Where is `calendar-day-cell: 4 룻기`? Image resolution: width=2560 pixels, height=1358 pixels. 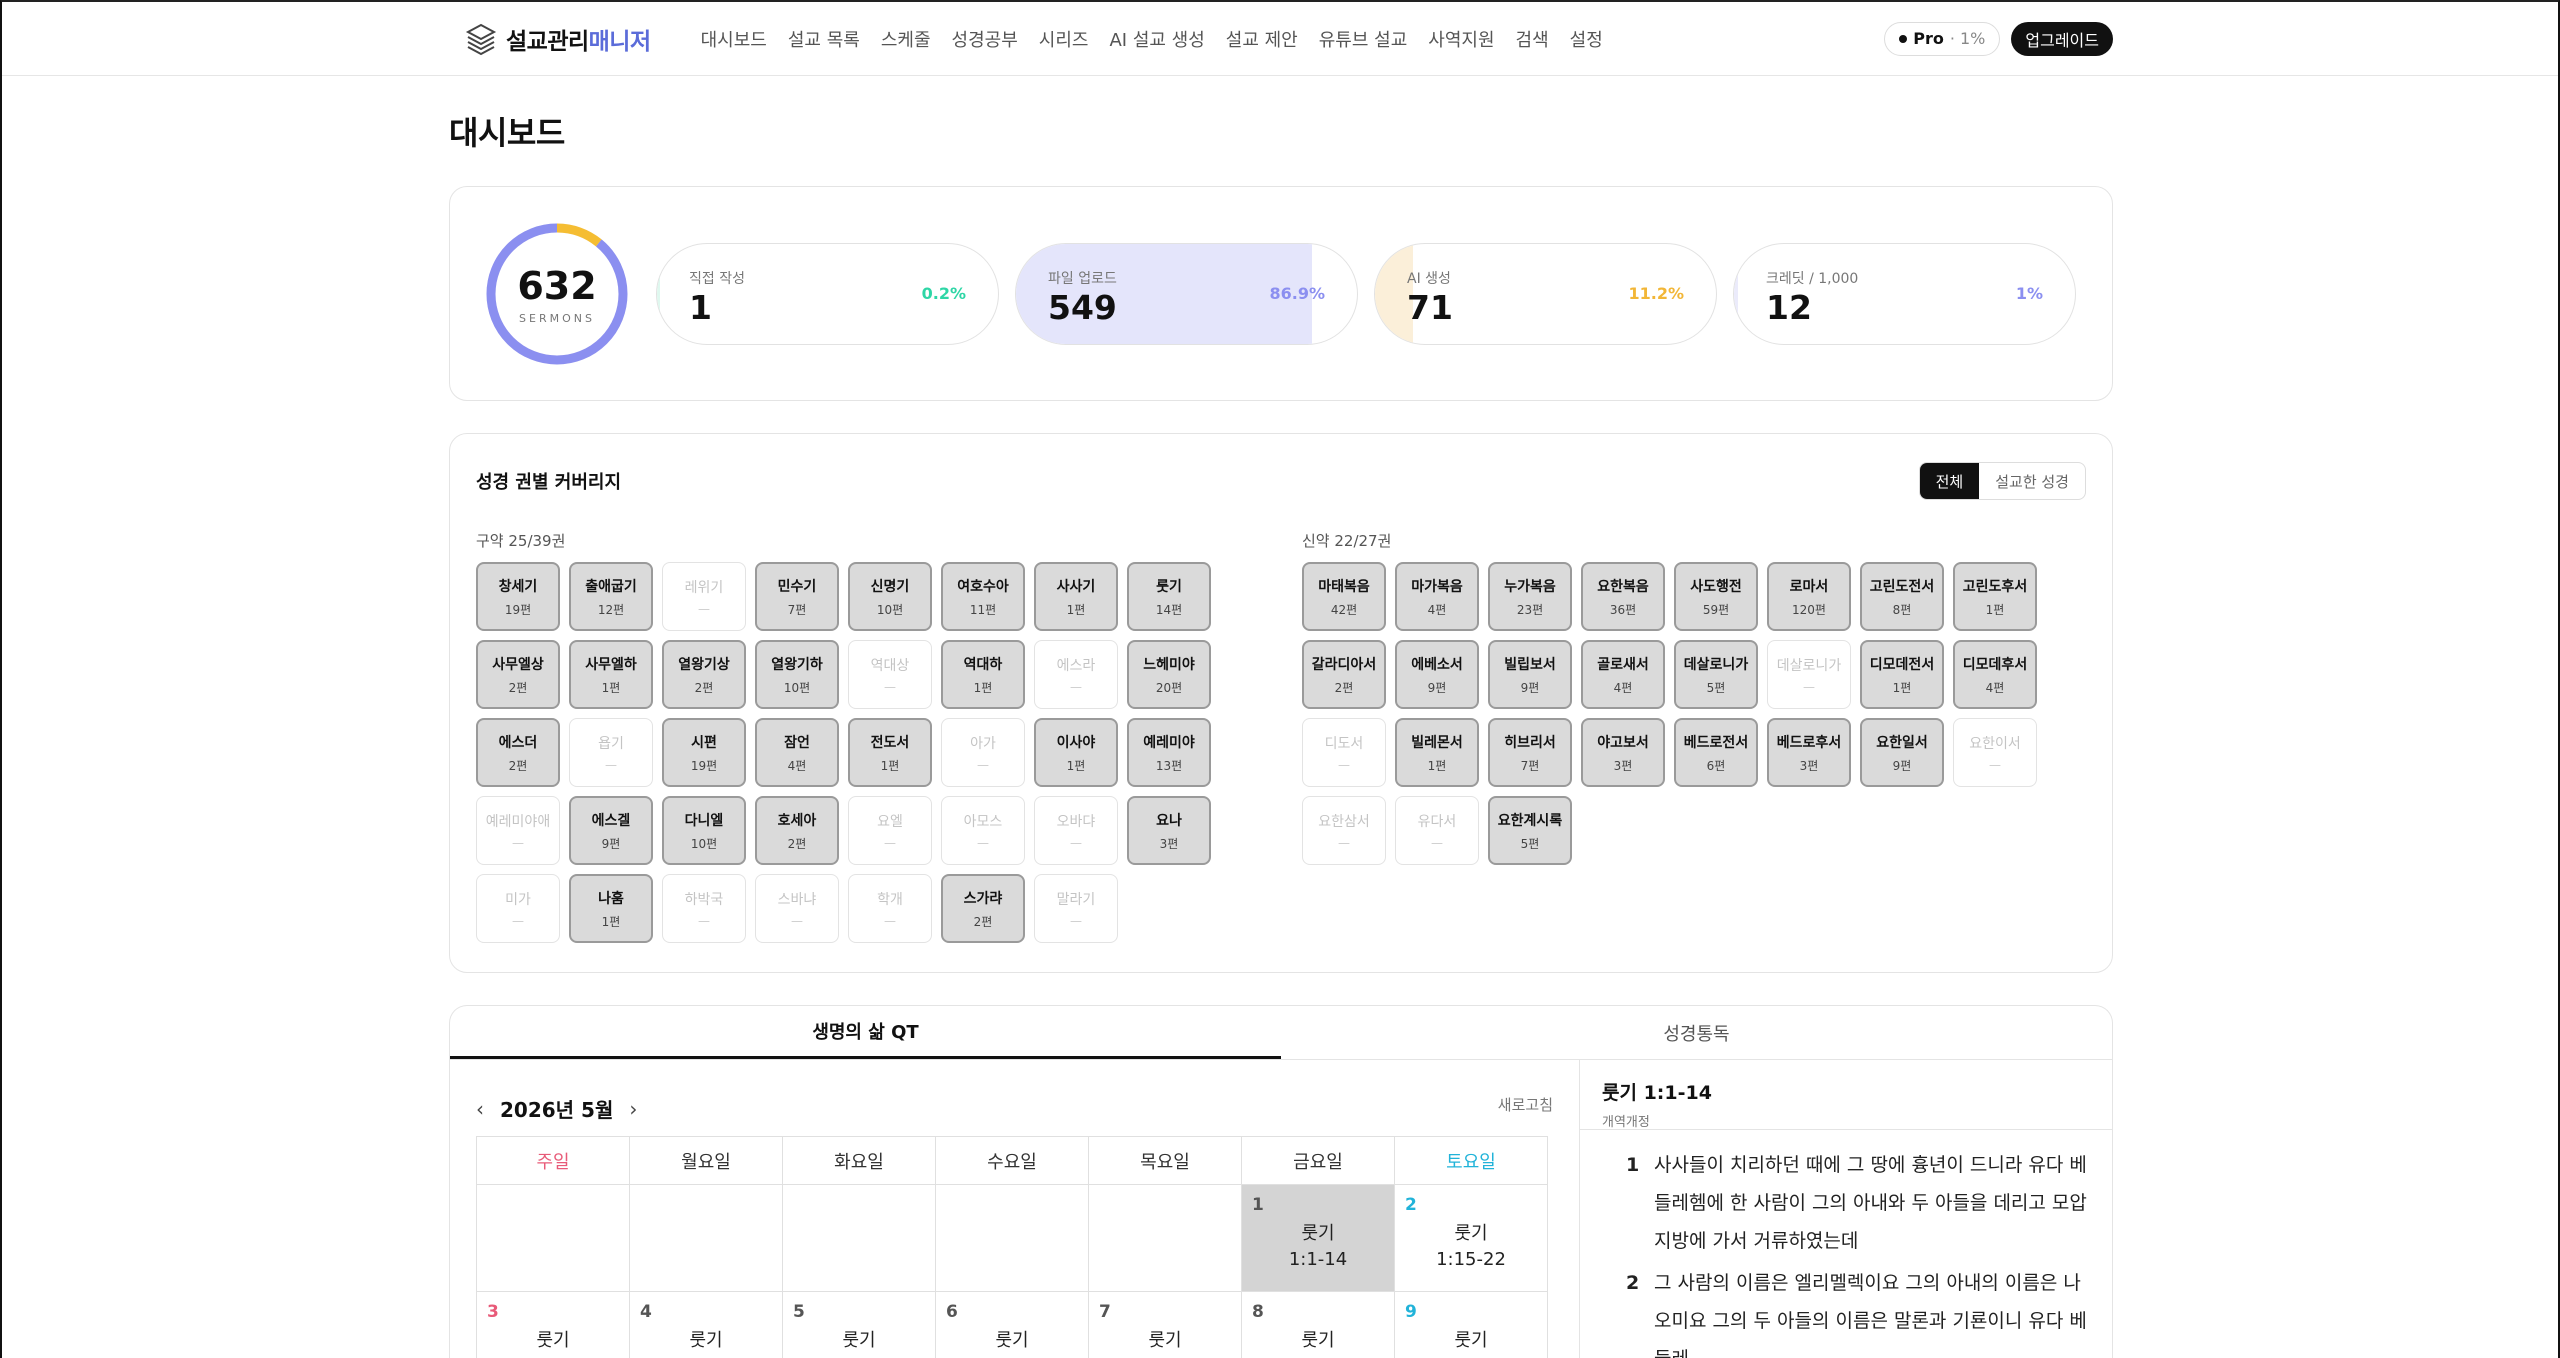 calendar-day-cell: 4 룻기 is located at coordinates (706, 1324).